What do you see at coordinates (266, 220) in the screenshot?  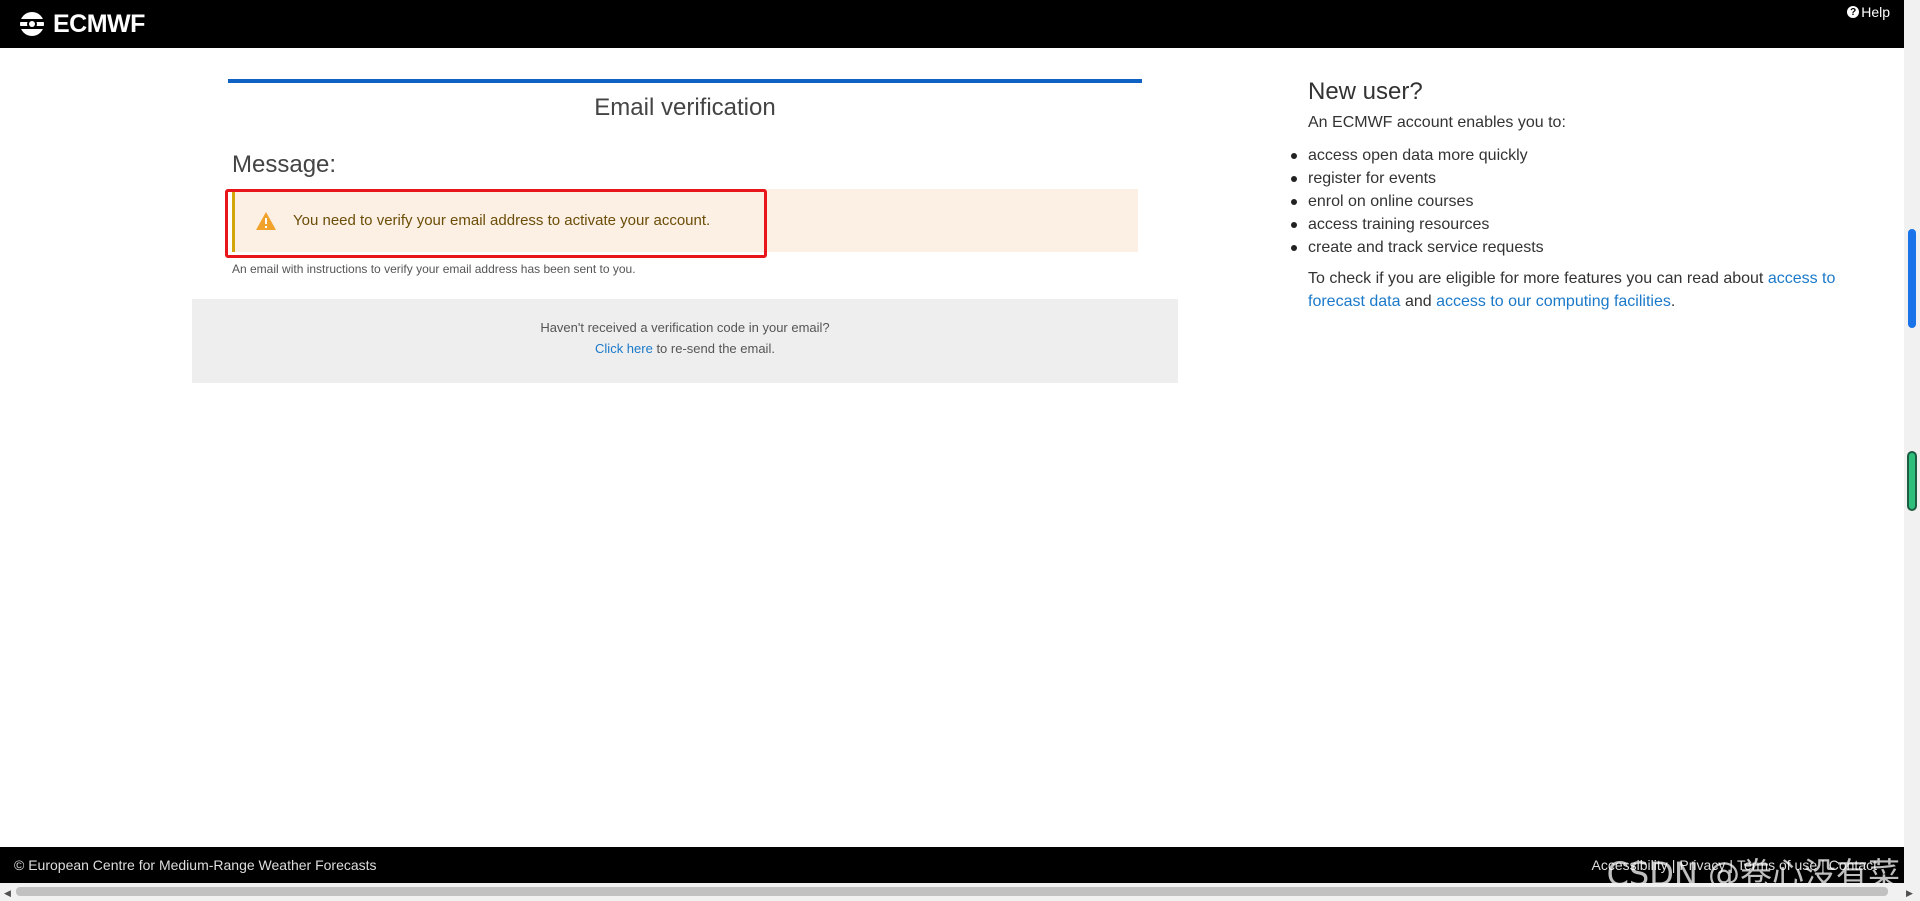 I see `warning-triangle-icon` at bounding box center [266, 220].